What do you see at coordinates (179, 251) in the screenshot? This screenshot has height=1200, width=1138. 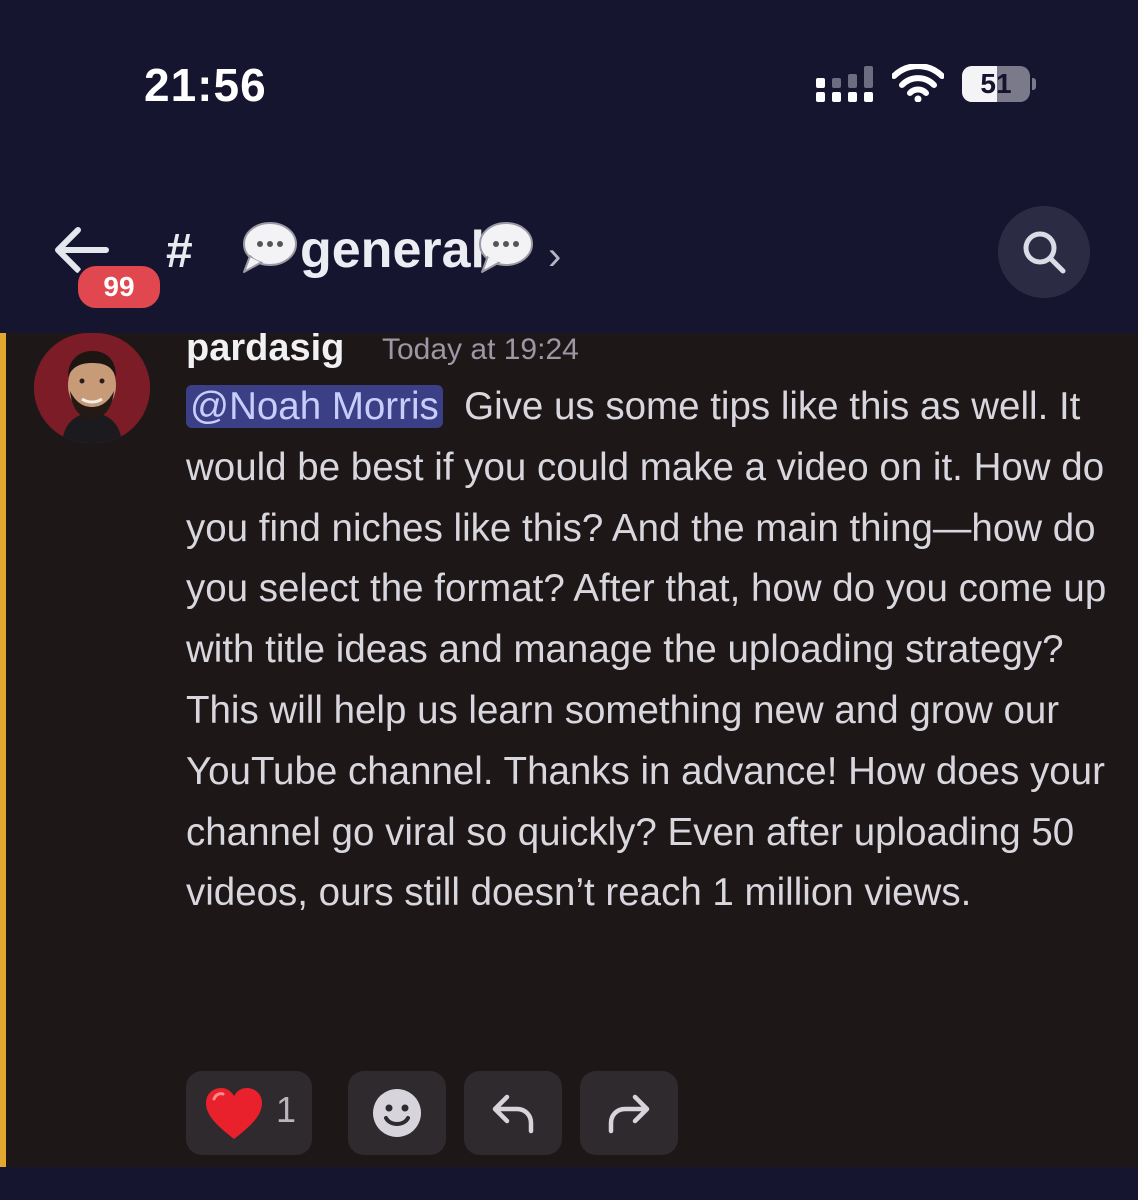 I see `channel-hash: #` at bounding box center [179, 251].